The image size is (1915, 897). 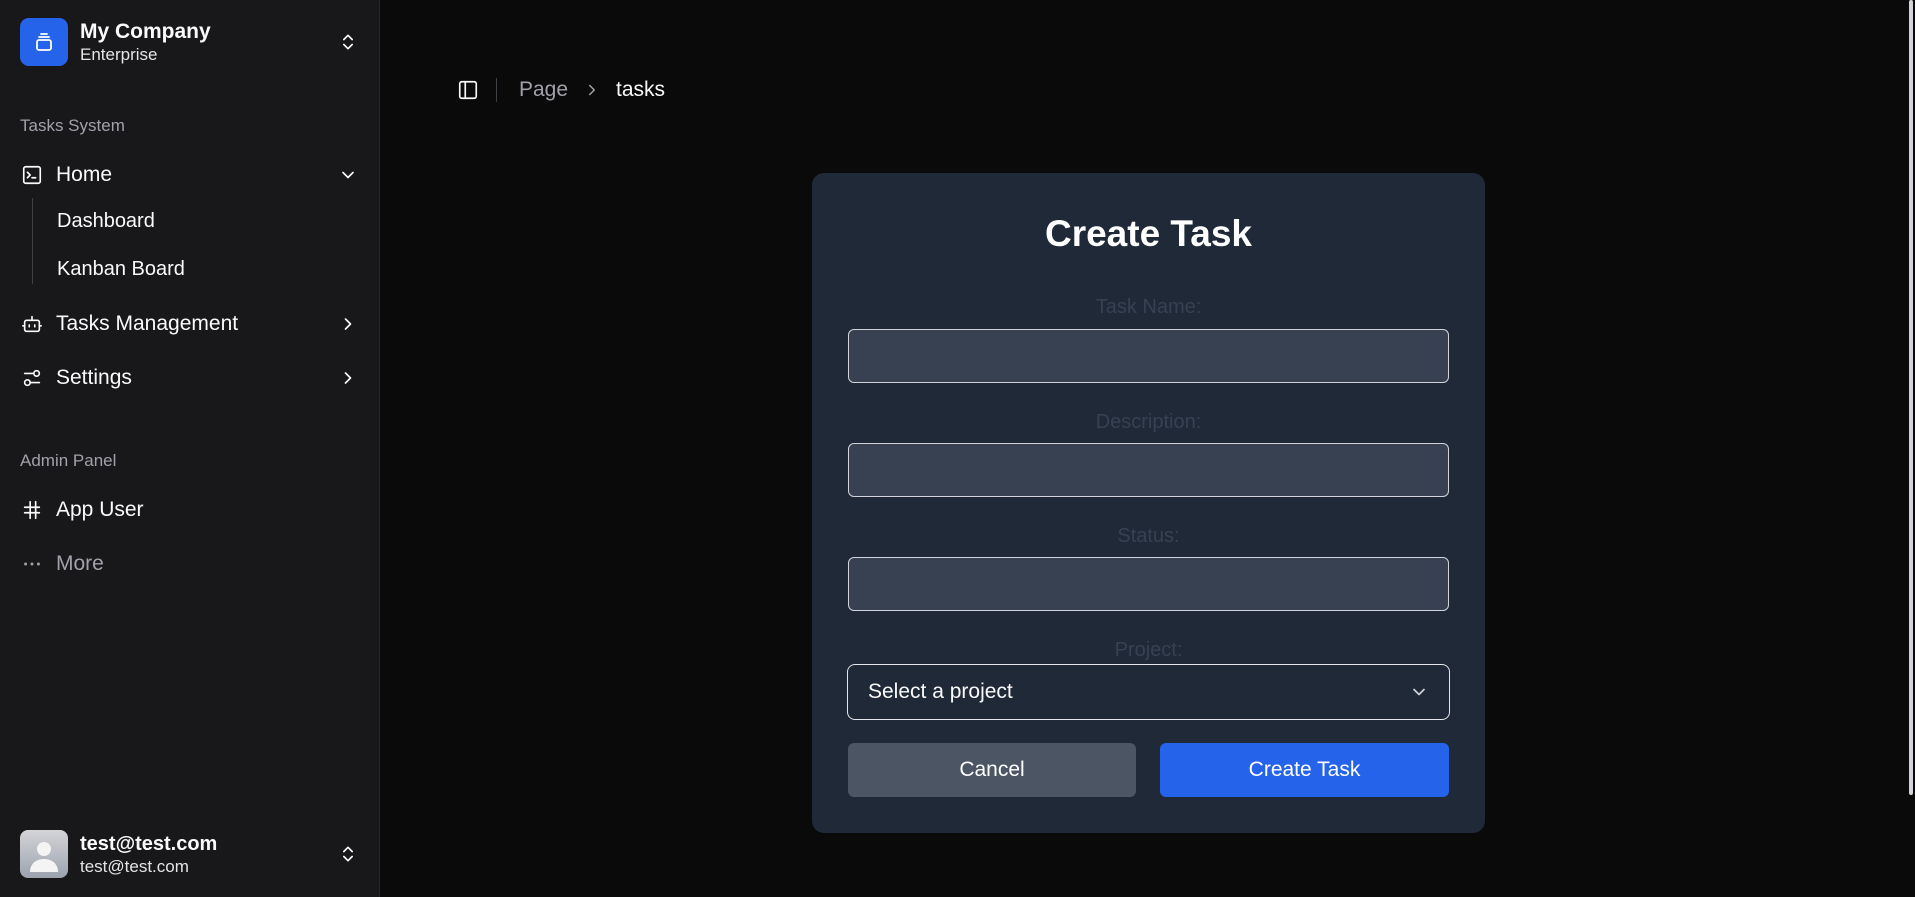 What do you see at coordinates (32, 241) in the screenshot?
I see `submenu-guide-line` at bounding box center [32, 241].